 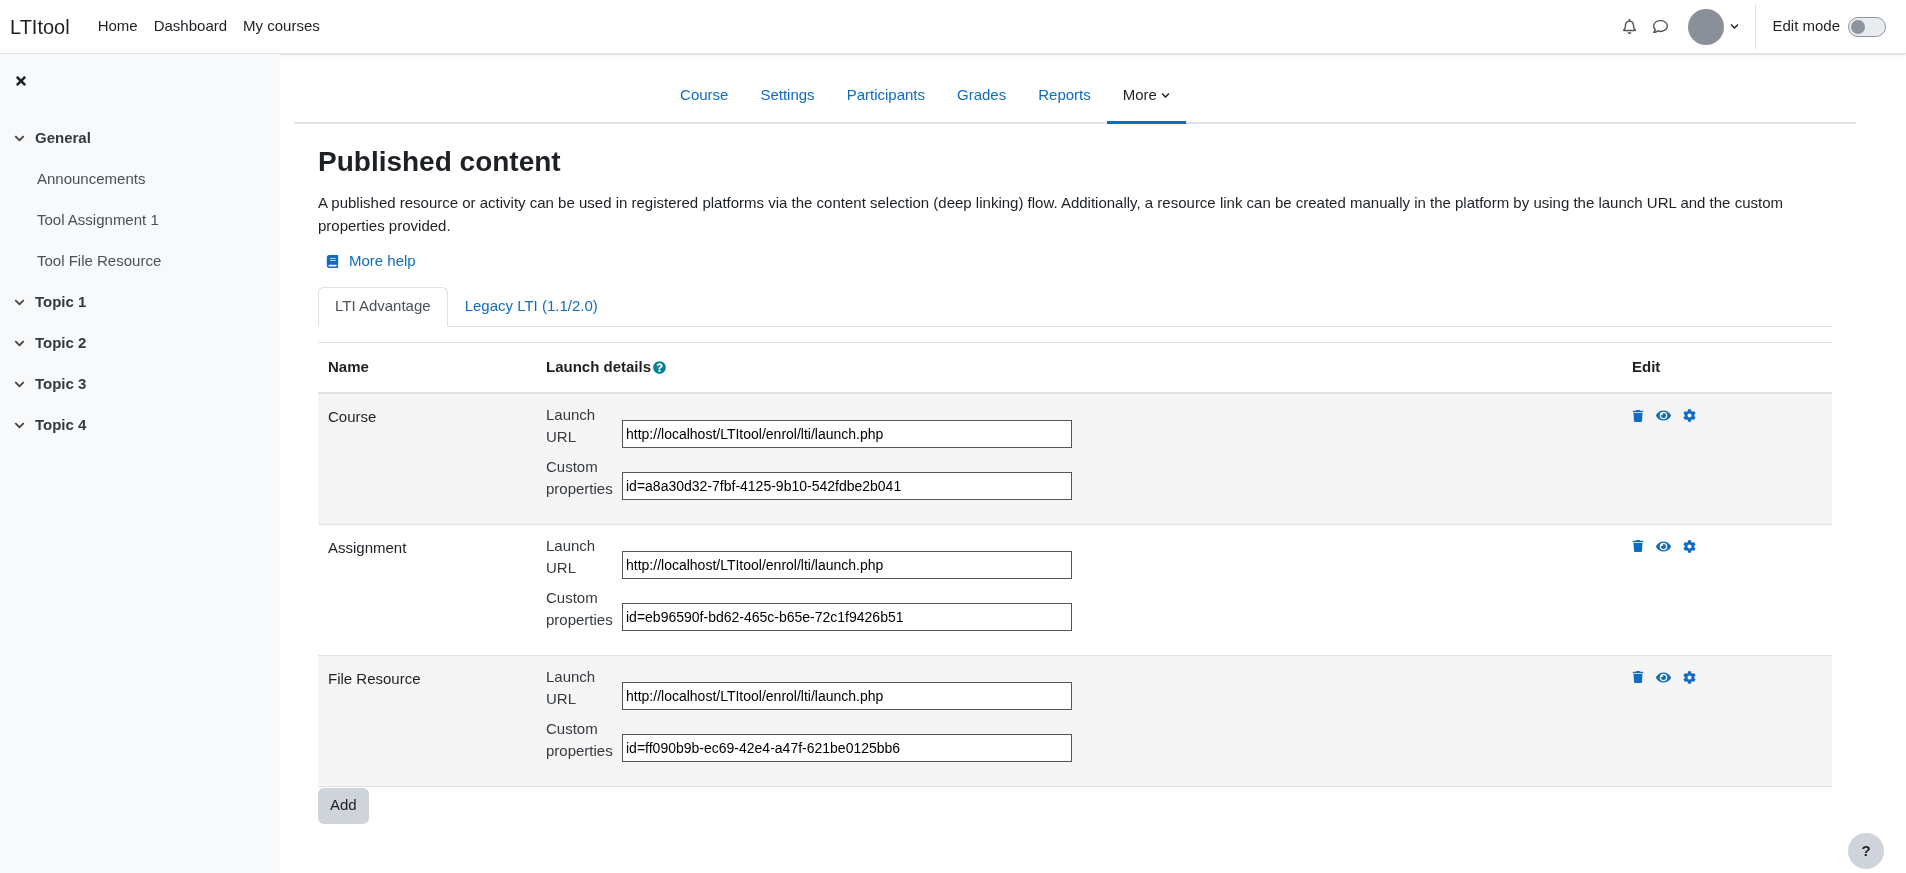 What do you see at coordinates (61, 384) in the screenshot?
I see `section-title: Topic 3` at bounding box center [61, 384].